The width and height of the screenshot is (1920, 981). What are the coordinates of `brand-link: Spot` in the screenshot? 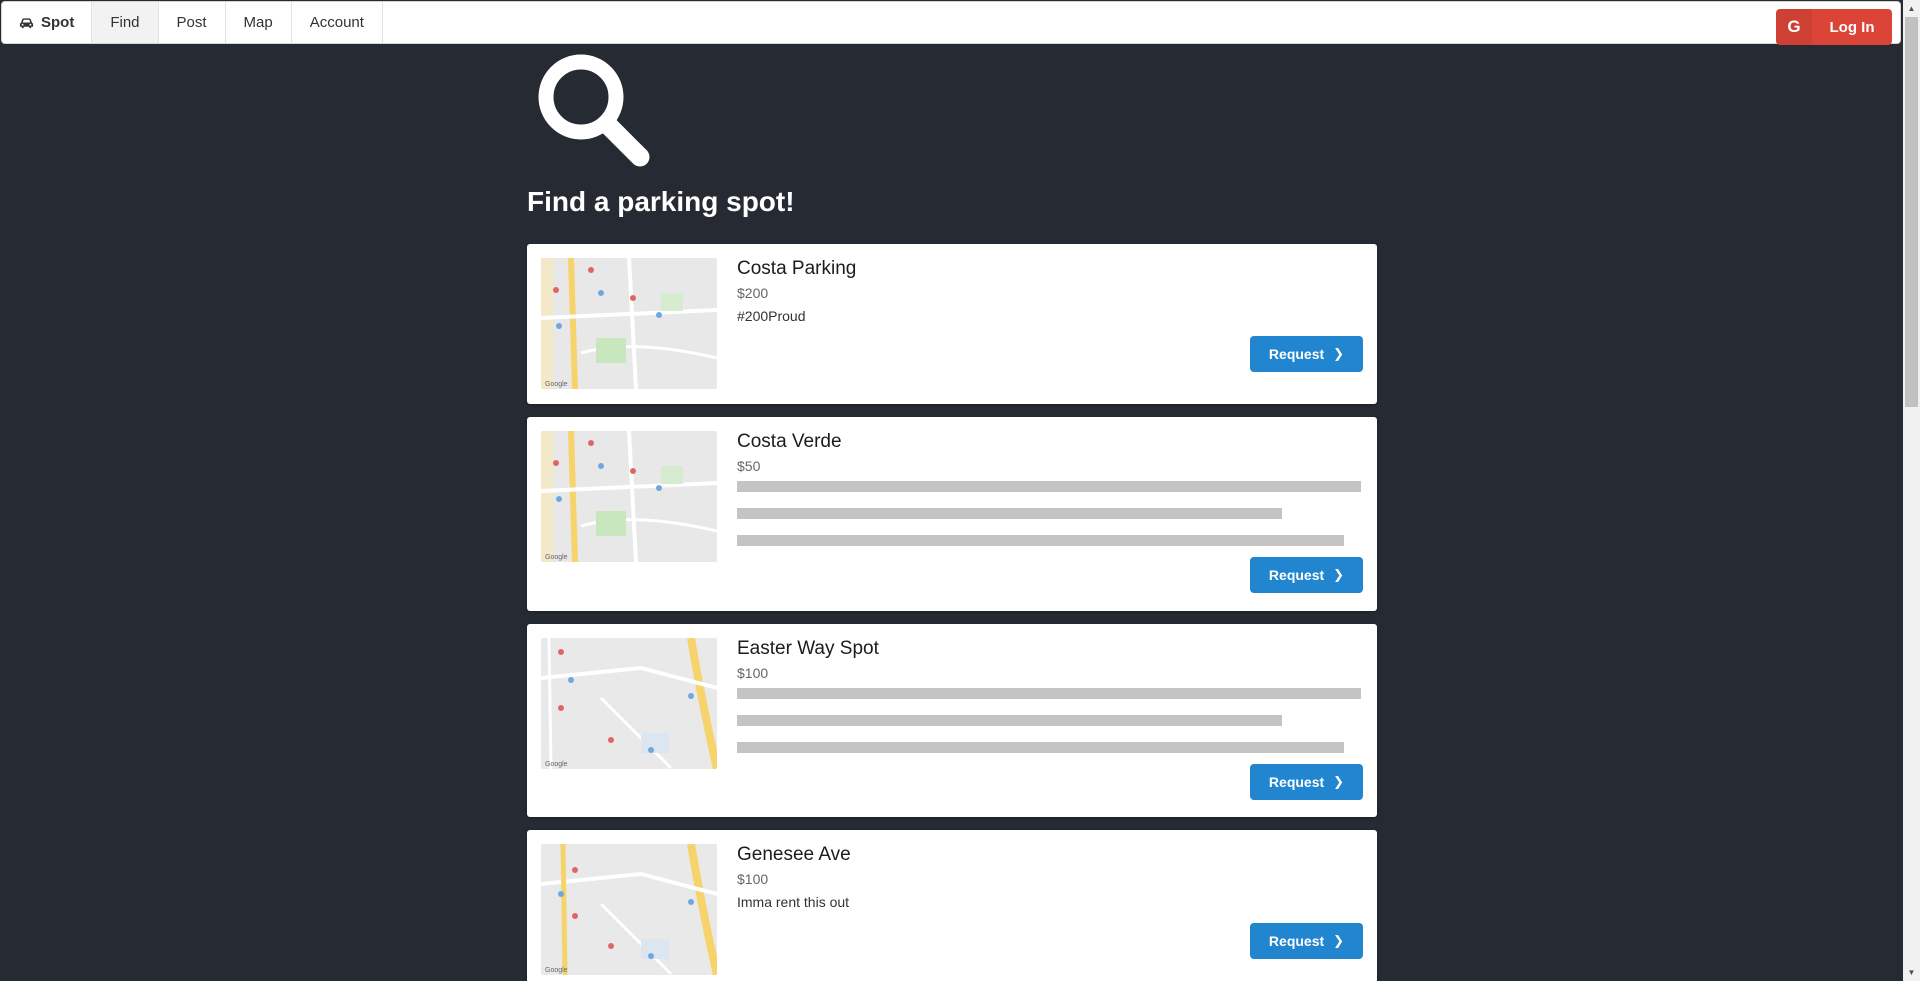 It's located at (47, 22).